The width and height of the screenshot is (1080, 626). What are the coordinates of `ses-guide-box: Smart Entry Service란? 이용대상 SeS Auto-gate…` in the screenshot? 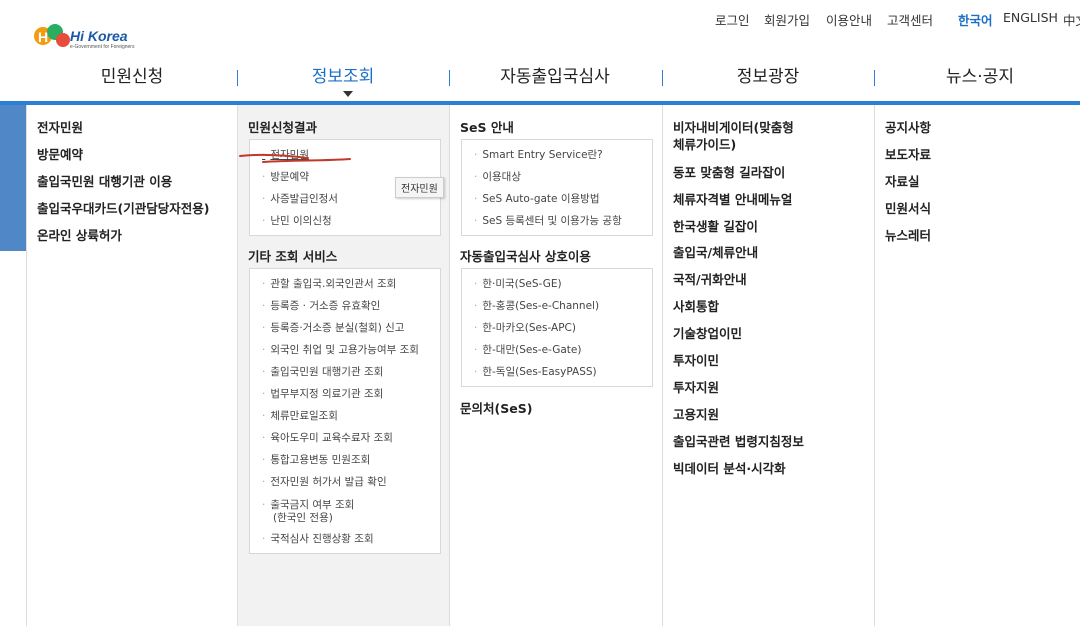 It's located at (557, 187).